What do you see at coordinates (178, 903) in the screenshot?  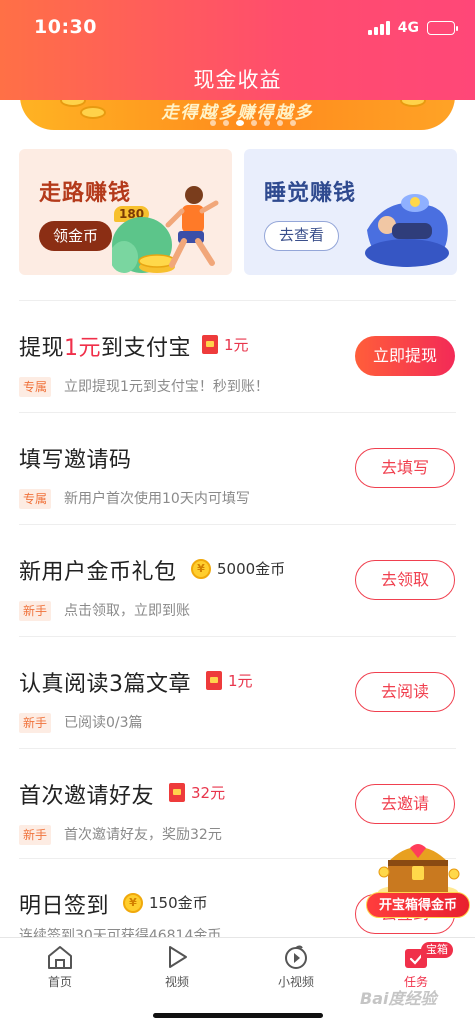 I see `reward-value: 150金币` at bounding box center [178, 903].